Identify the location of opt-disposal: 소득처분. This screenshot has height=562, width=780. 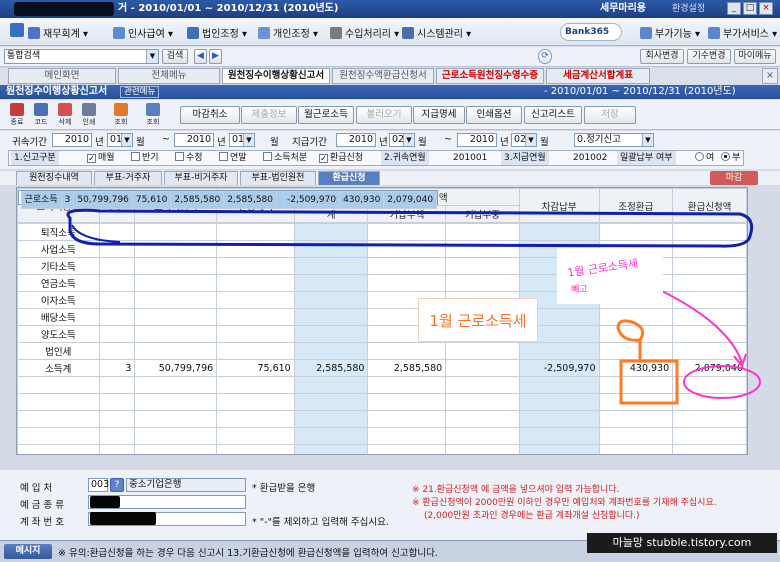
(285, 158).